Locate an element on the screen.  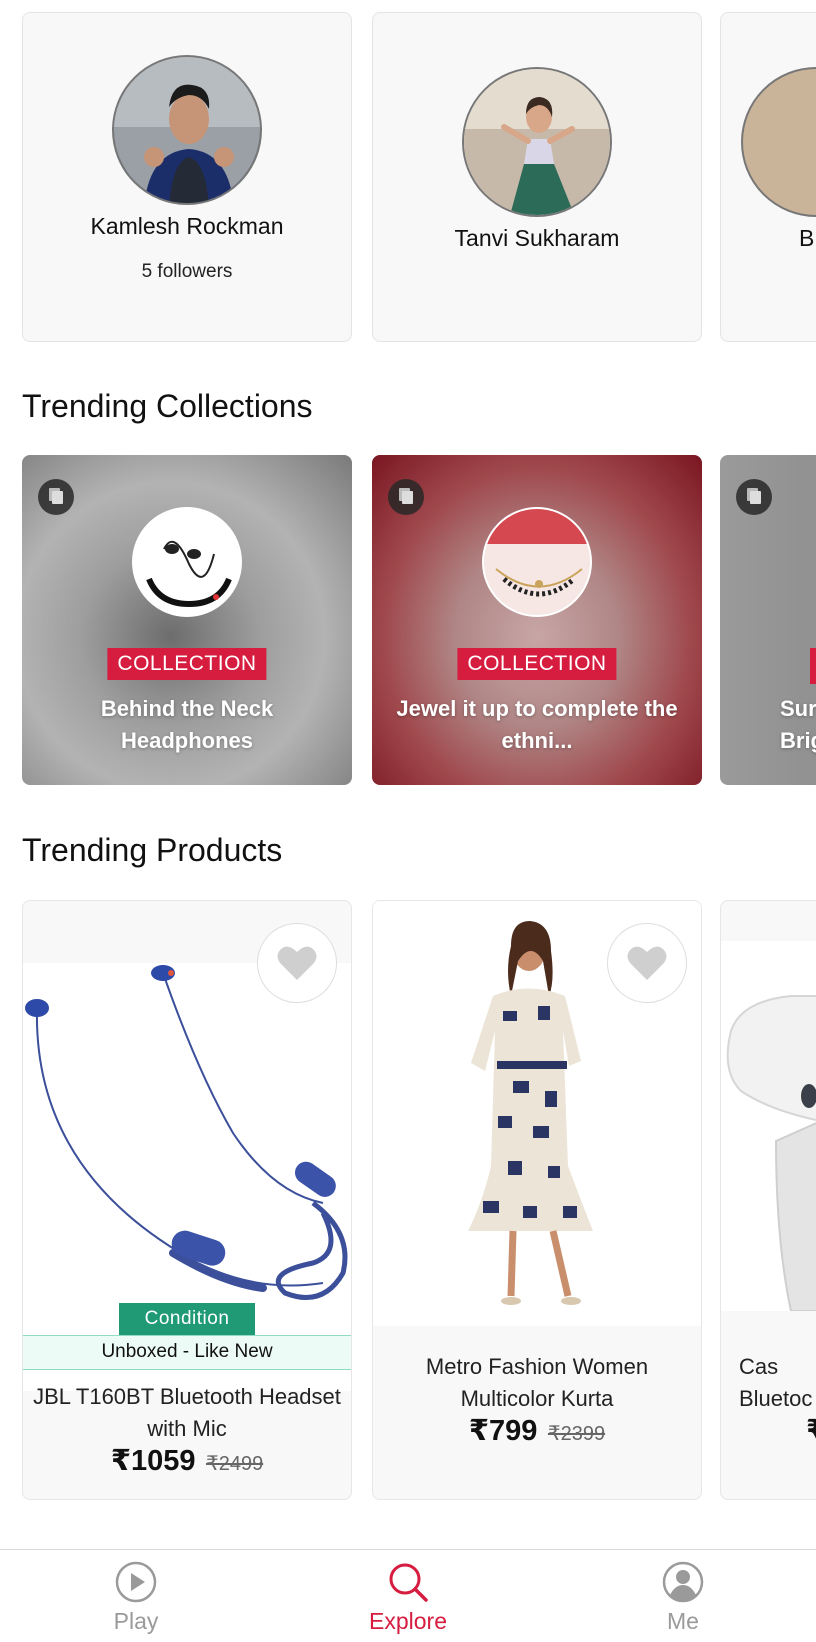
price-current: ₹ is located at coordinates (811, 1431).